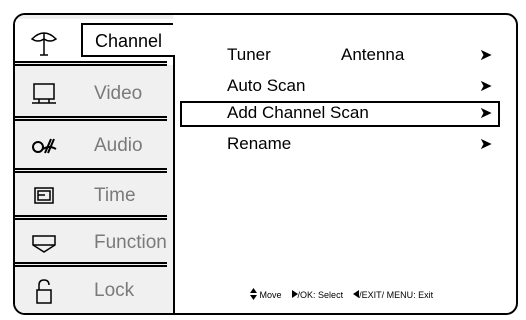 The image size is (526, 320). What do you see at coordinates (259, 143) in the screenshot?
I see `row-label: Rename` at bounding box center [259, 143].